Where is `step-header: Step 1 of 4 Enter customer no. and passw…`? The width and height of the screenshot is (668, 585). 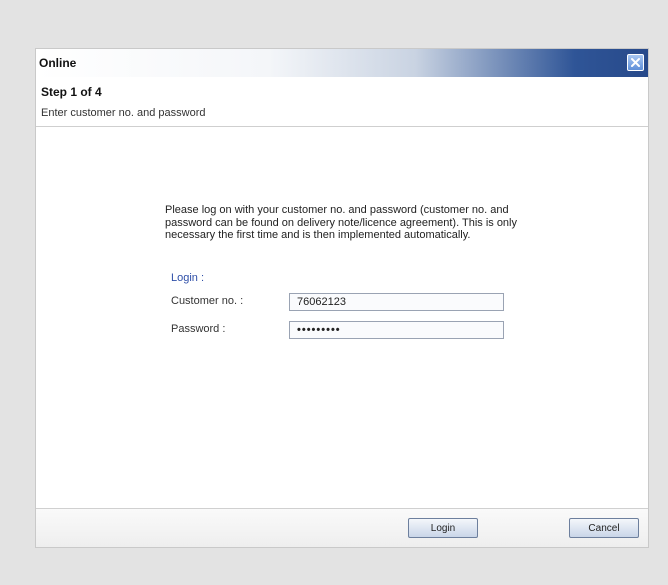 step-header: Step 1 of 4 Enter customer no. and passw… is located at coordinates (342, 102).